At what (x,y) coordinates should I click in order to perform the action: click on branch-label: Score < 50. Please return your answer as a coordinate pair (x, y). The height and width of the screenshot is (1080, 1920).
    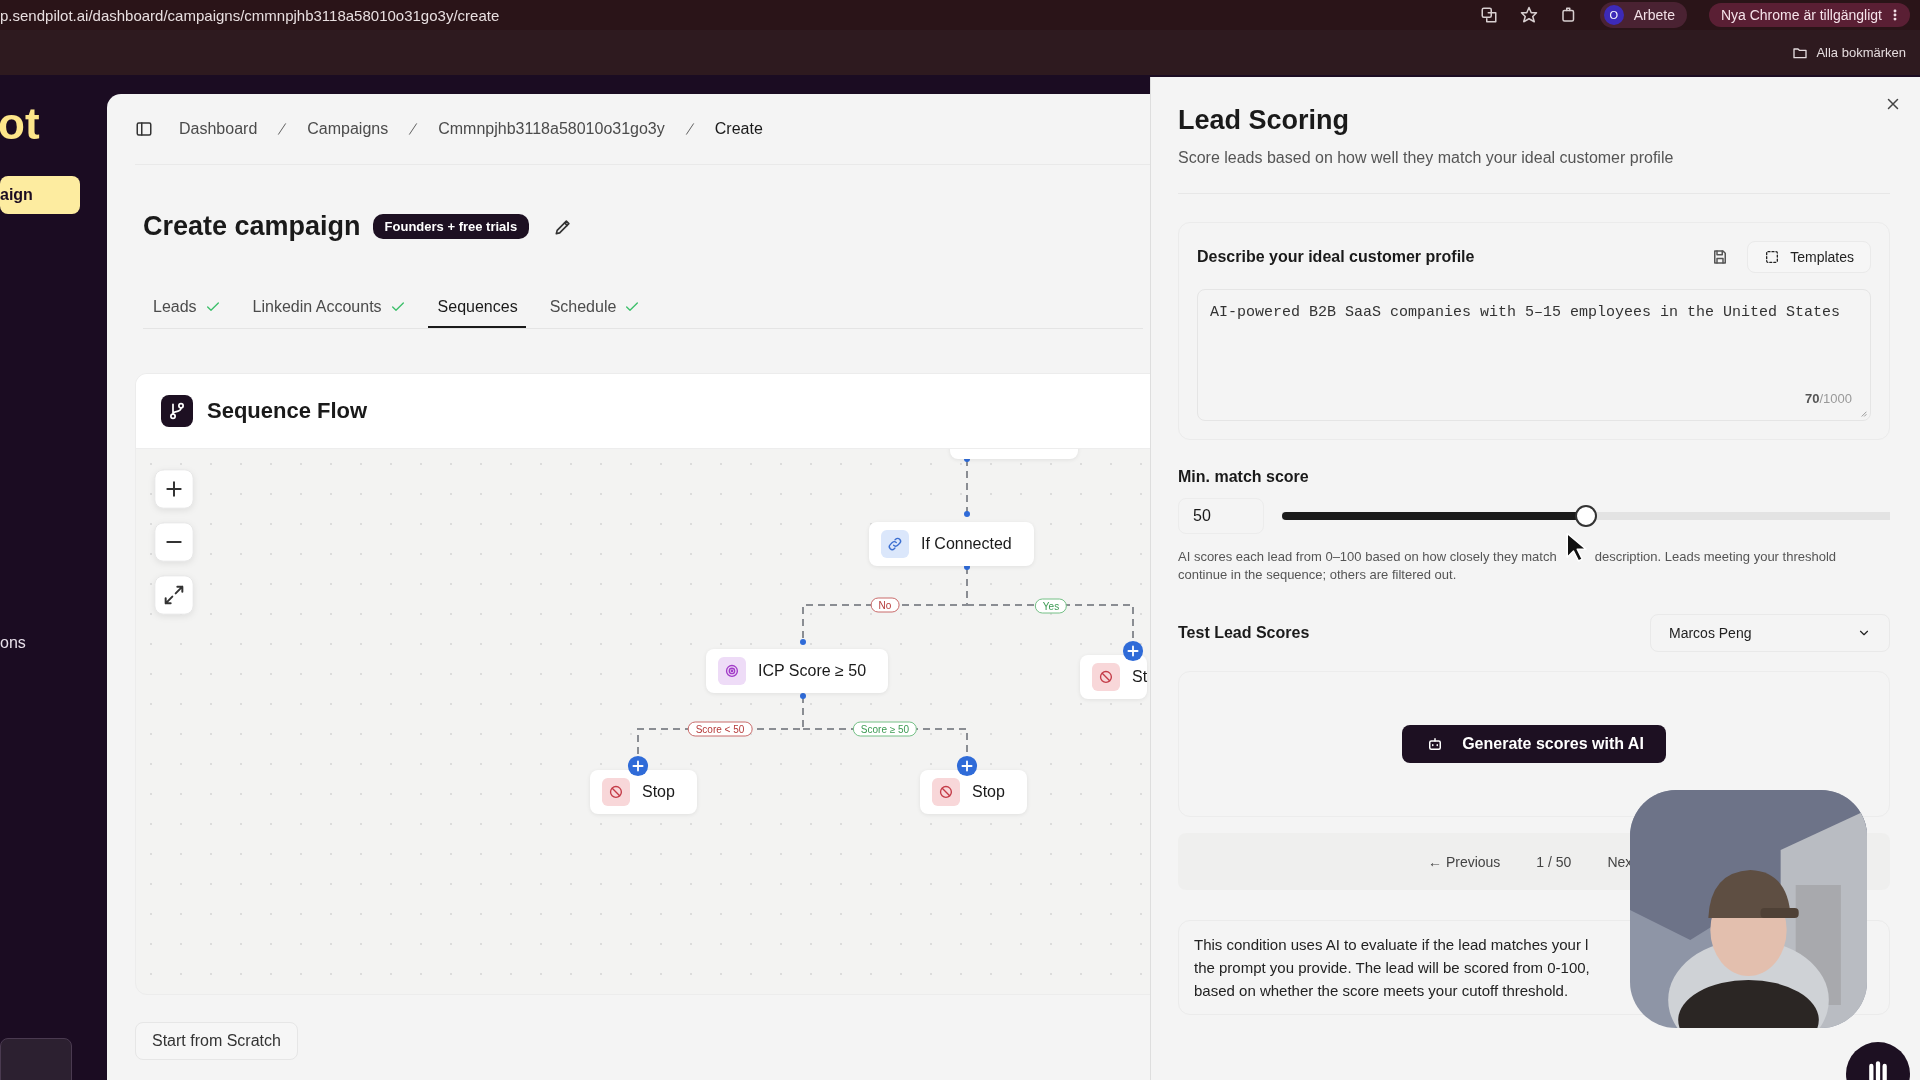
    Looking at the image, I should click on (720, 729).